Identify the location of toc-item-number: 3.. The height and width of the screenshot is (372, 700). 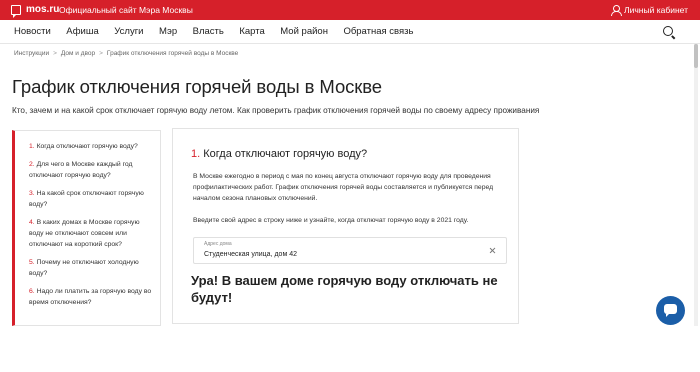
(32, 193).